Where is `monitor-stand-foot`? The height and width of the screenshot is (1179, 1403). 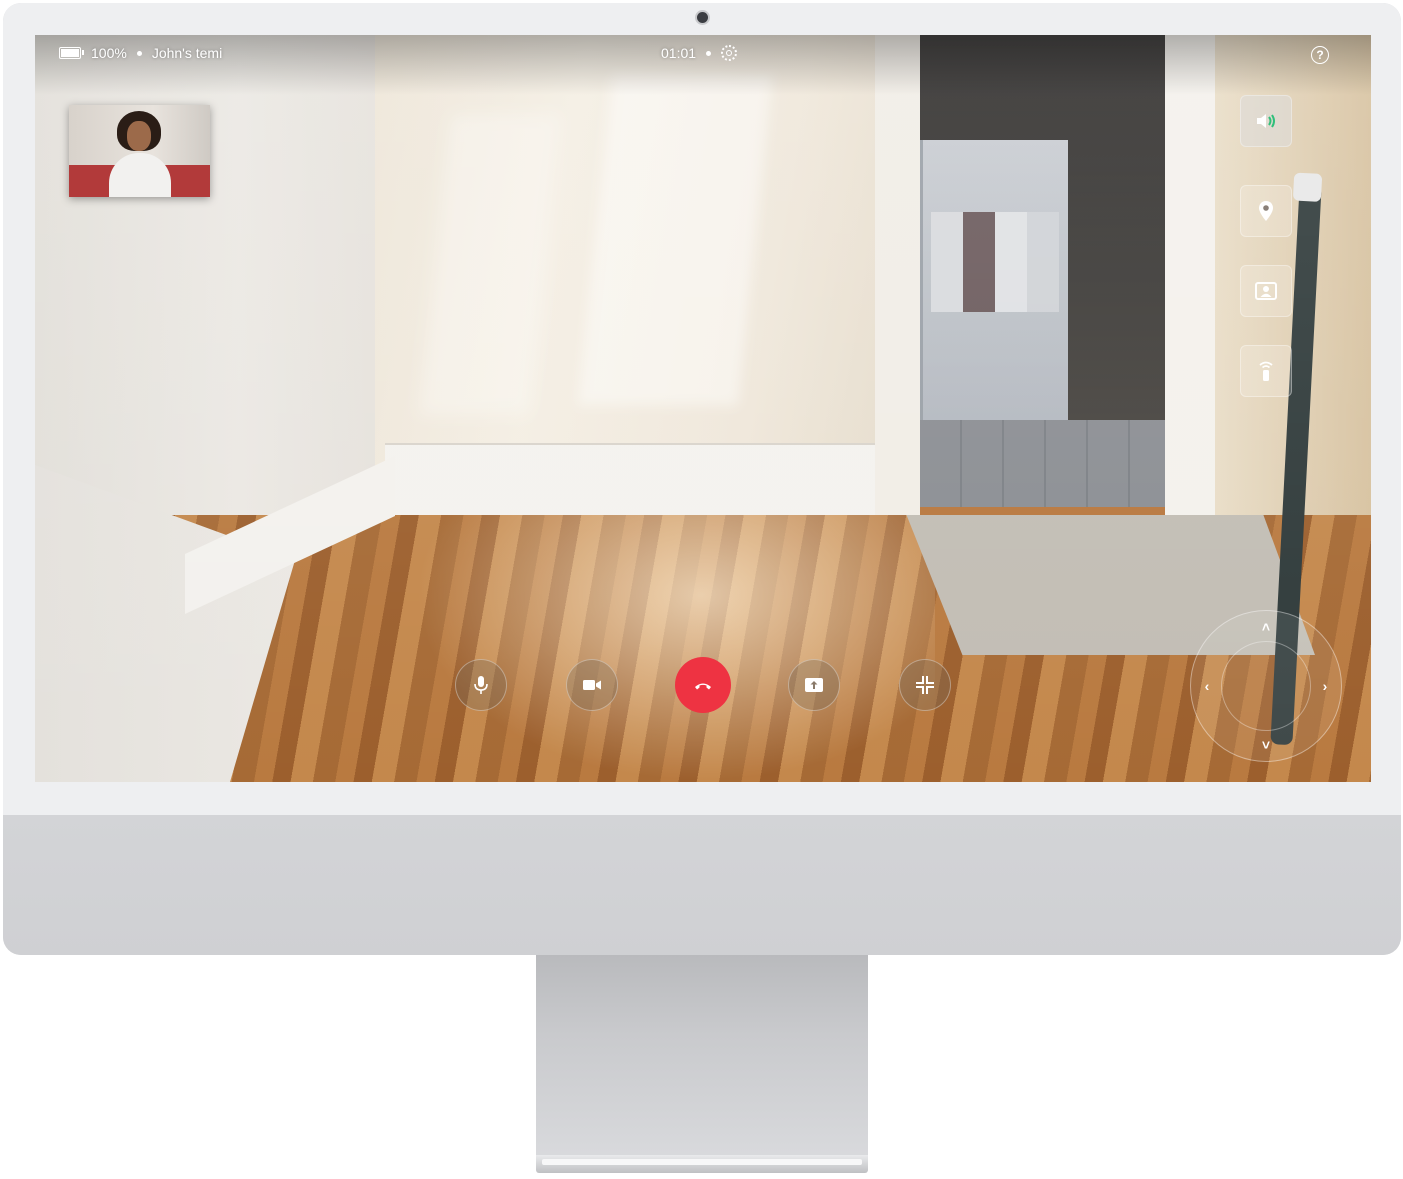 monitor-stand-foot is located at coordinates (702, 1164).